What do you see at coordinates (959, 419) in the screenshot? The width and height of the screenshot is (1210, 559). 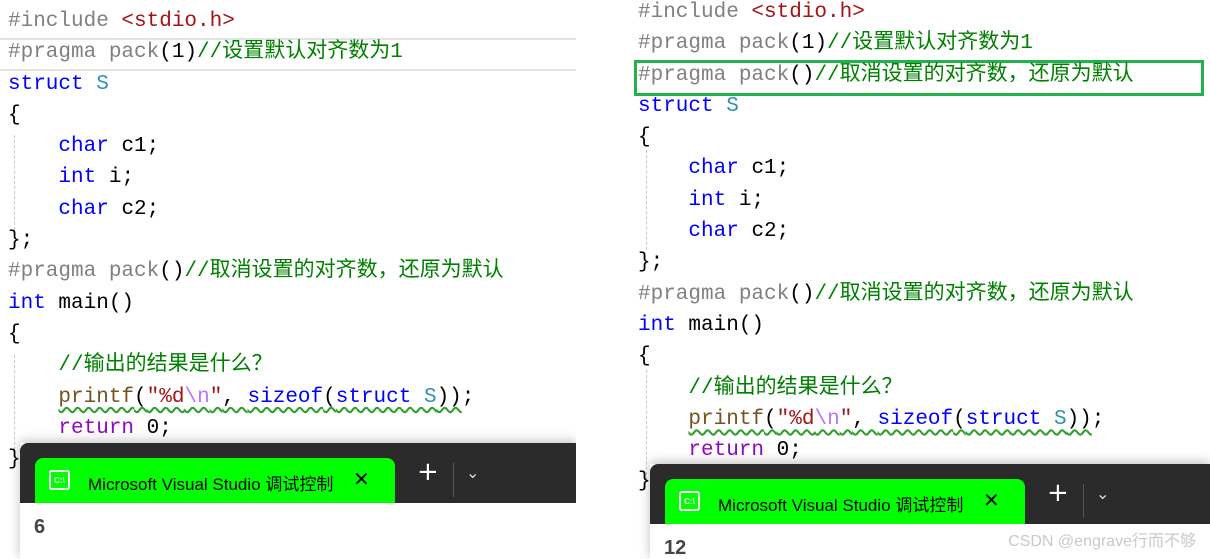 I see `code-token: (` at bounding box center [959, 419].